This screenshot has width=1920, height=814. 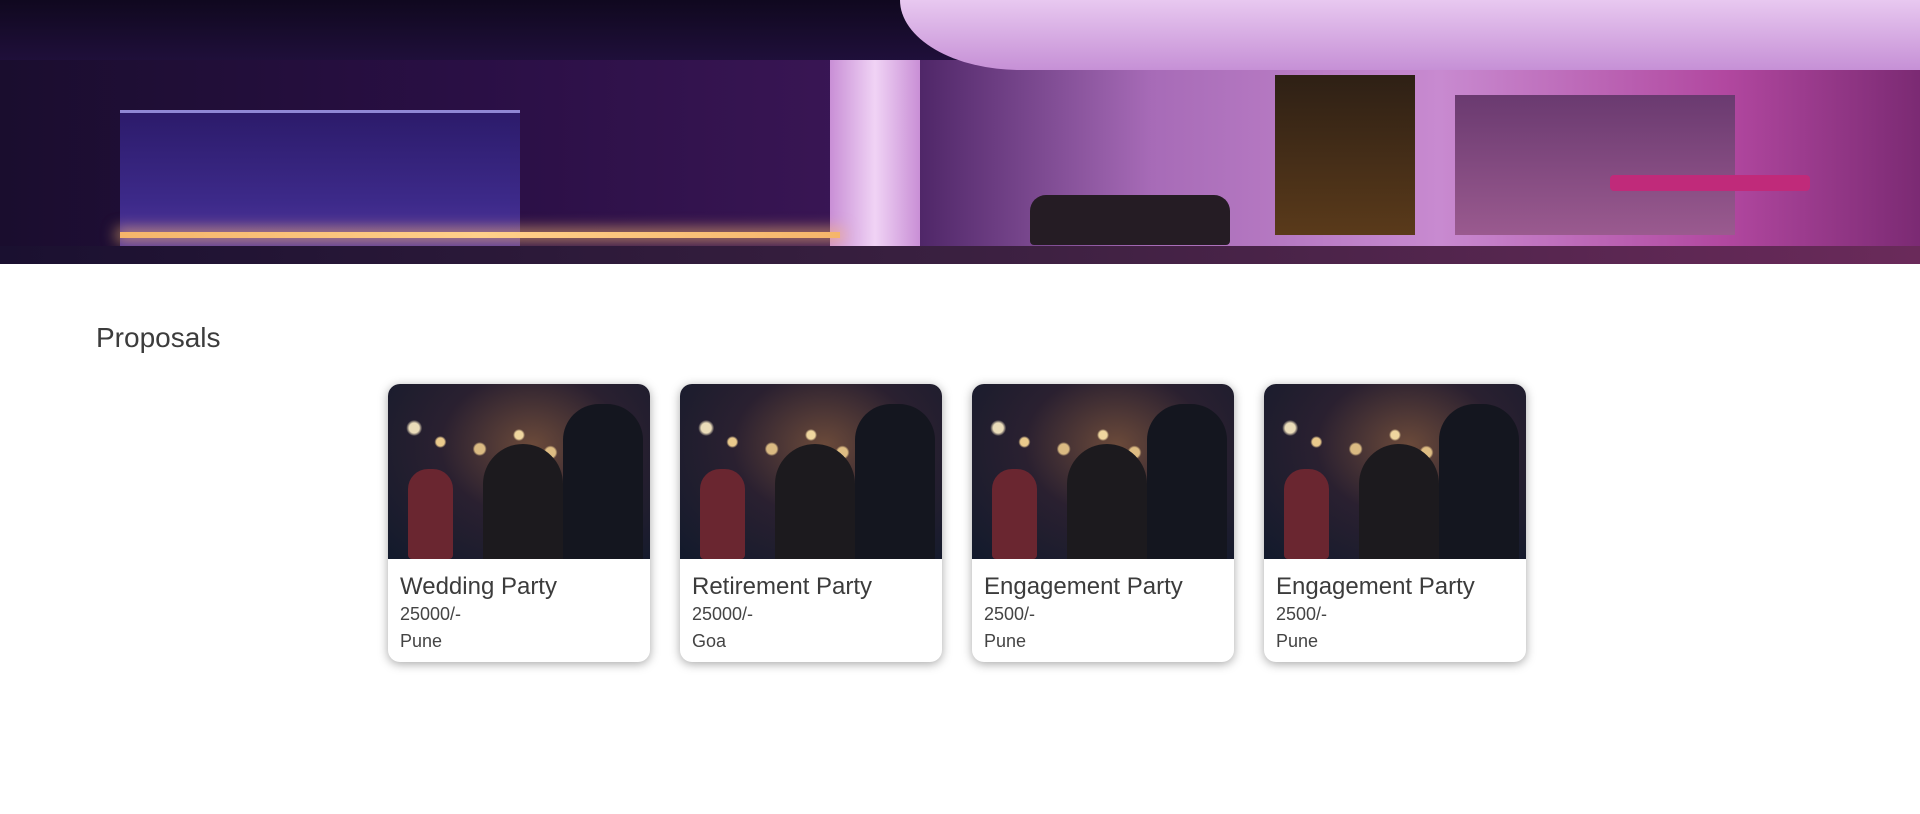 What do you see at coordinates (1595, 165) in the screenshot?
I see `hero-window` at bounding box center [1595, 165].